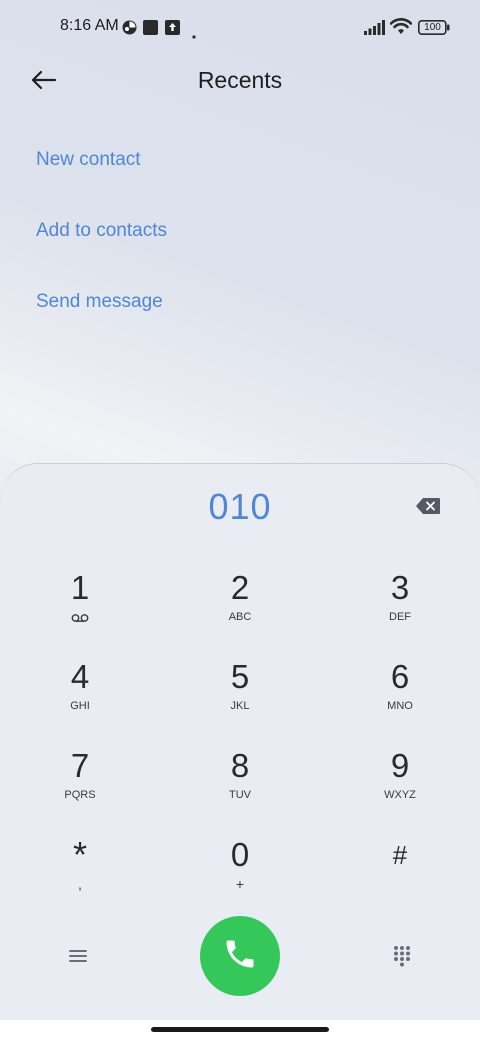 The height and width of the screenshot is (1040, 480). Describe the element at coordinates (240, 854) in the screenshot. I see `key-digit: 0` at that location.